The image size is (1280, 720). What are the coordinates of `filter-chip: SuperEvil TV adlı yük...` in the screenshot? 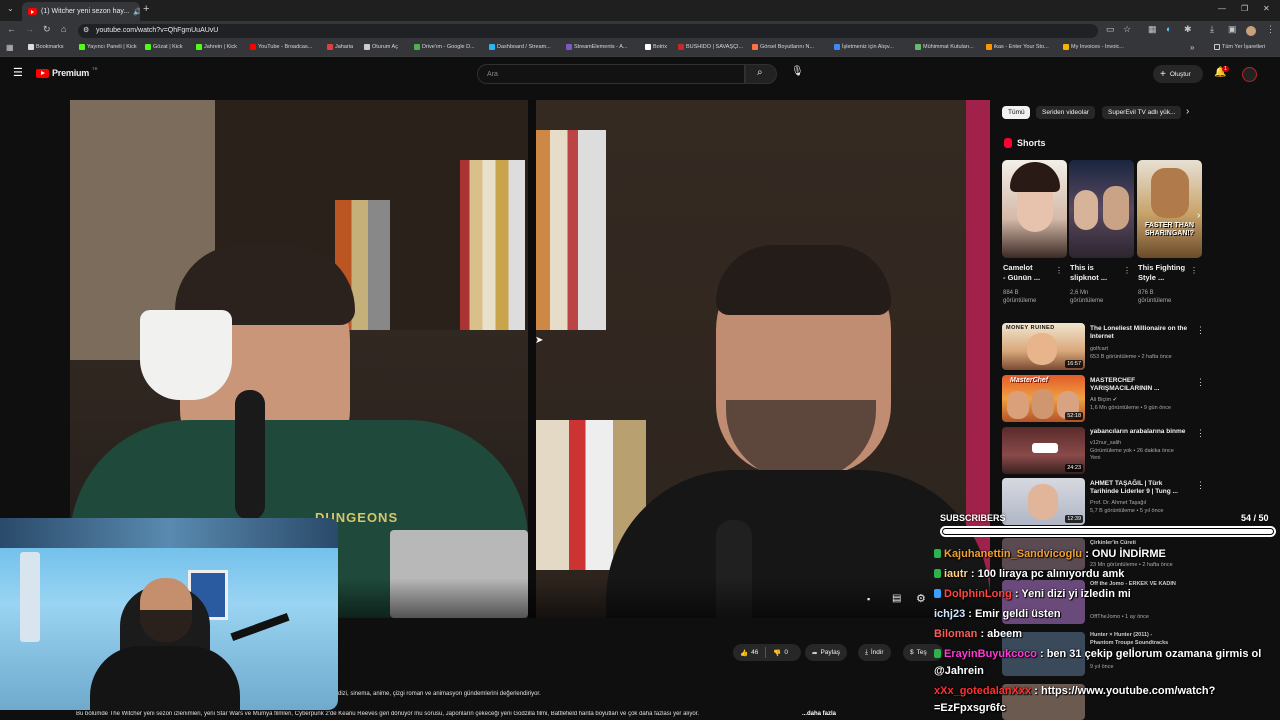 It's located at (1142, 112).